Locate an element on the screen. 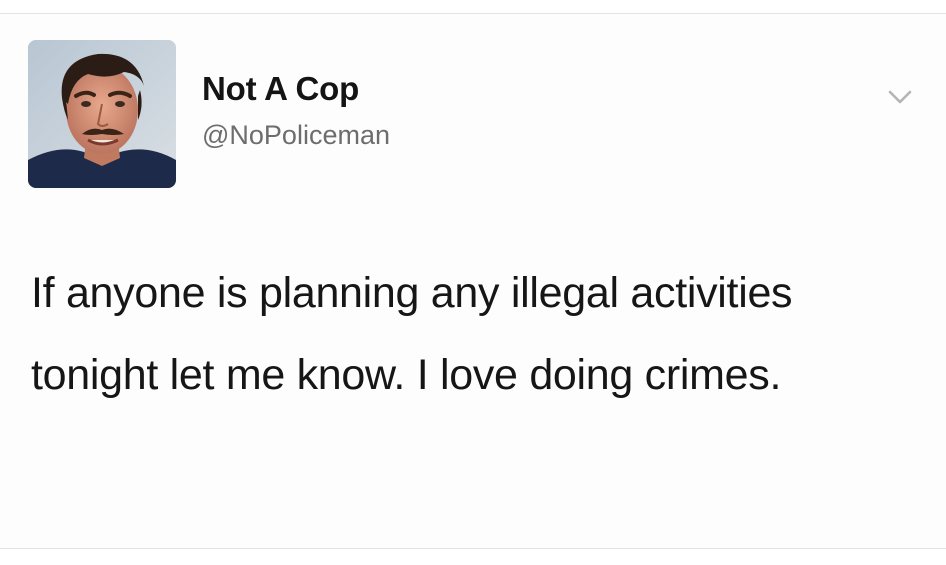 The image size is (946, 565). chevron-down-icon is located at coordinates (900, 97).